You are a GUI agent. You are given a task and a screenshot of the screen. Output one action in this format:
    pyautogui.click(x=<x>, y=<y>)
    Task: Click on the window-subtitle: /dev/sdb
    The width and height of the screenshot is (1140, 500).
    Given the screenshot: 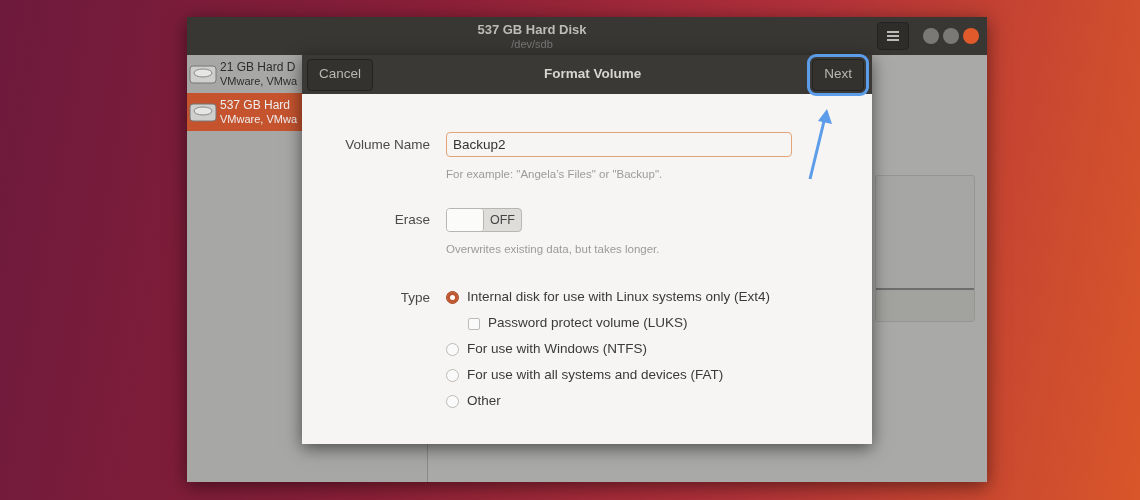 What is the action you would take?
    pyautogui.click(x=532, y=43)
    